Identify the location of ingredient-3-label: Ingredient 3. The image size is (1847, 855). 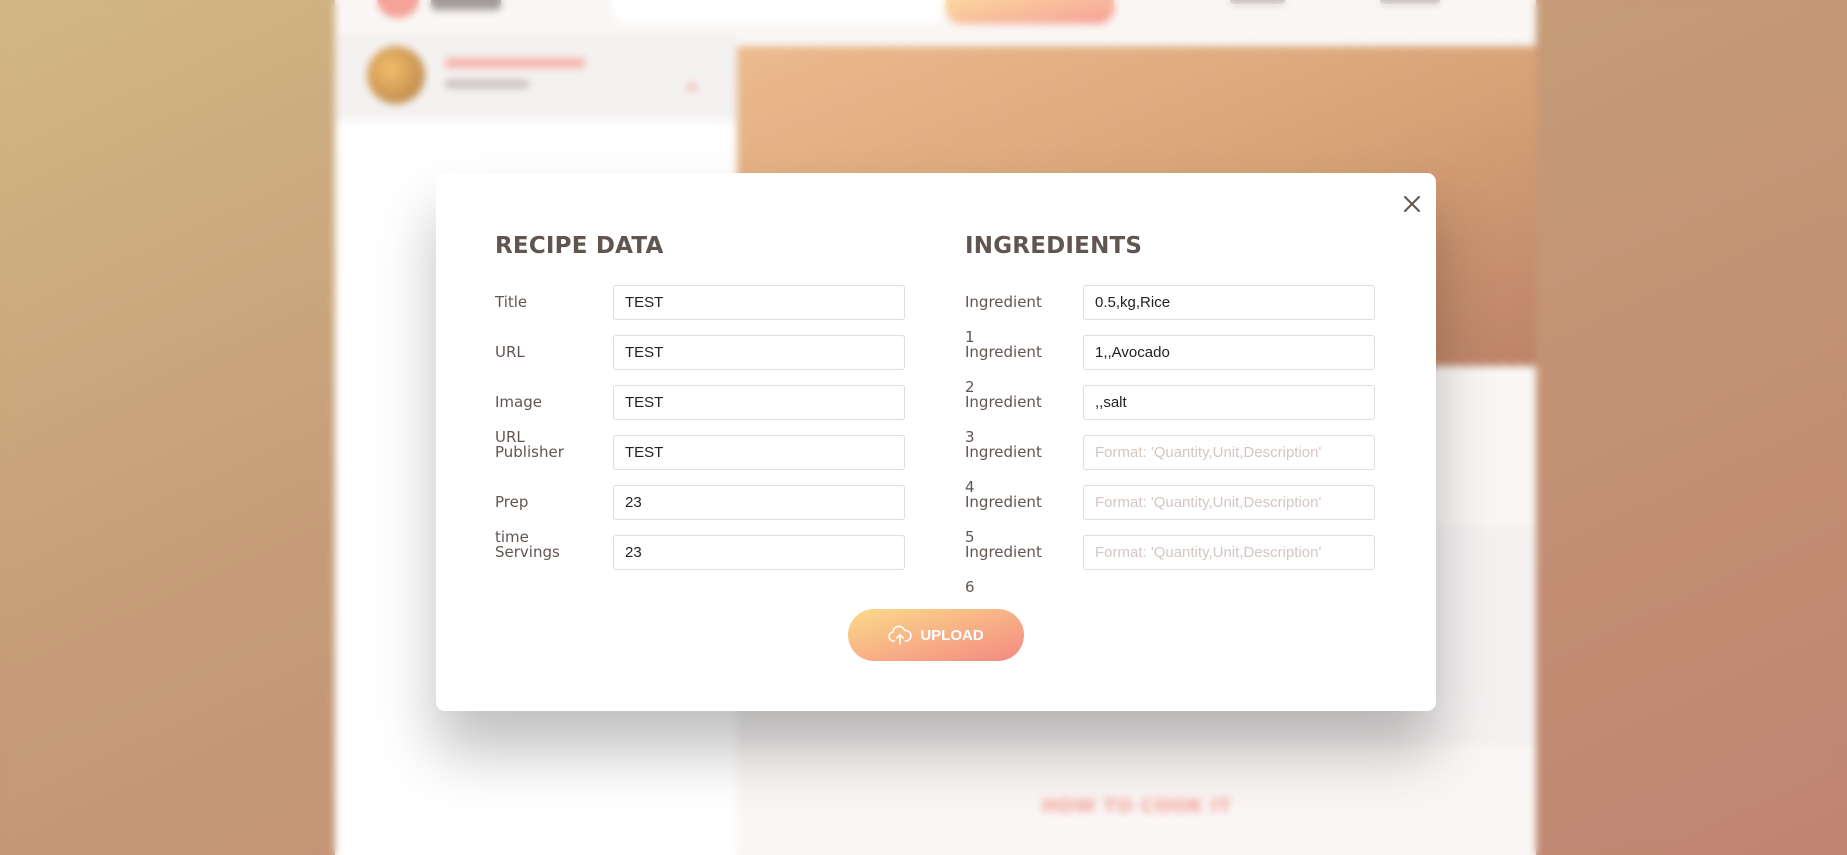
(1003, 419).